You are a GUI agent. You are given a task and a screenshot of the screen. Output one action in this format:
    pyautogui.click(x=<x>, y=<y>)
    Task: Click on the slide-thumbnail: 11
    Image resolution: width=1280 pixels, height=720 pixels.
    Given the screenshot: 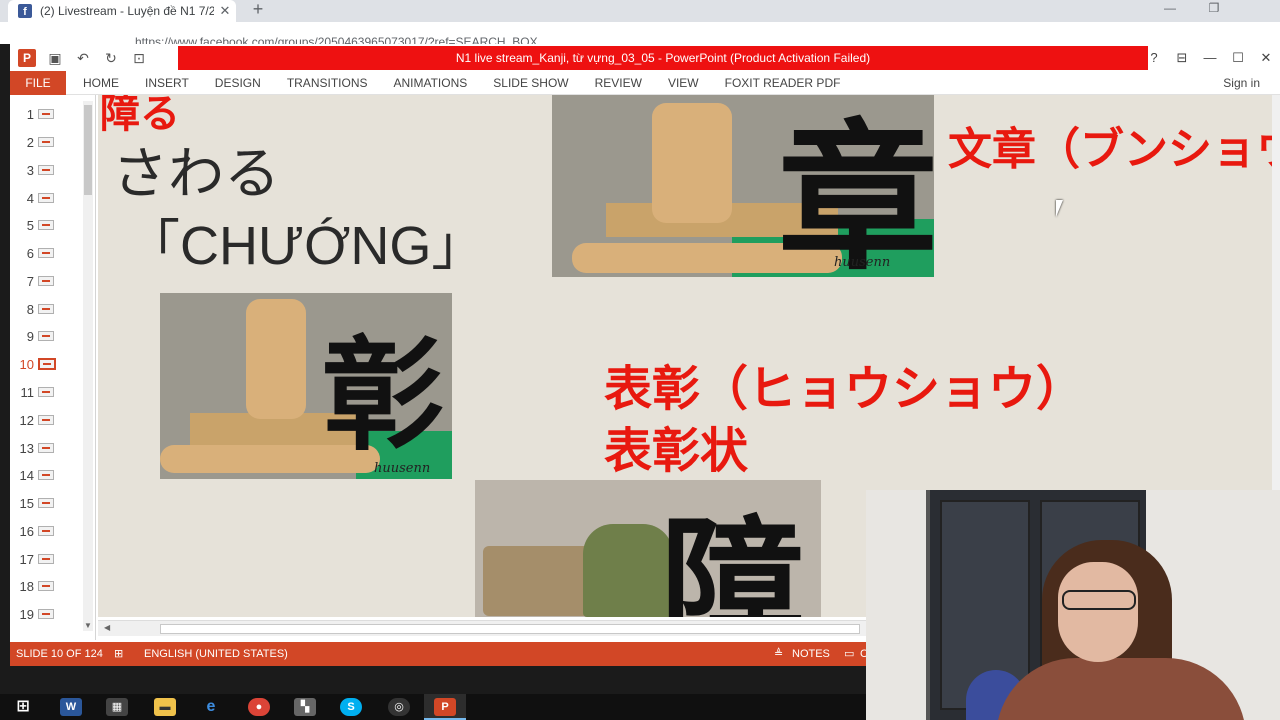 What is the action you would take?
    pyautogui.click(x=45, y=392)
    